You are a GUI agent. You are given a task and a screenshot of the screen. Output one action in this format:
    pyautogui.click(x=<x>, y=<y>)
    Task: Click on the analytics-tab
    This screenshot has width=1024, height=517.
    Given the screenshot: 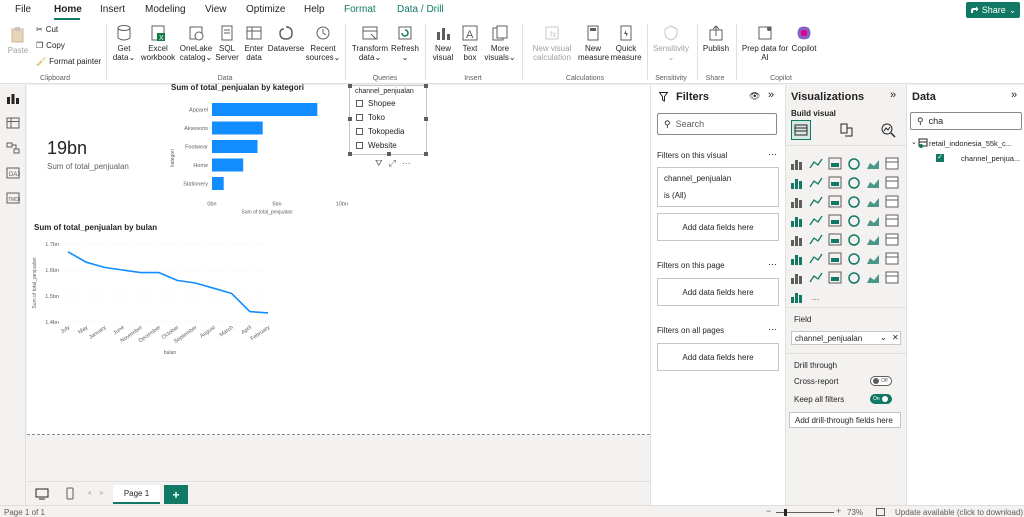 What is the action you would take?
    pyautogui.click(x=888, y=131)
    